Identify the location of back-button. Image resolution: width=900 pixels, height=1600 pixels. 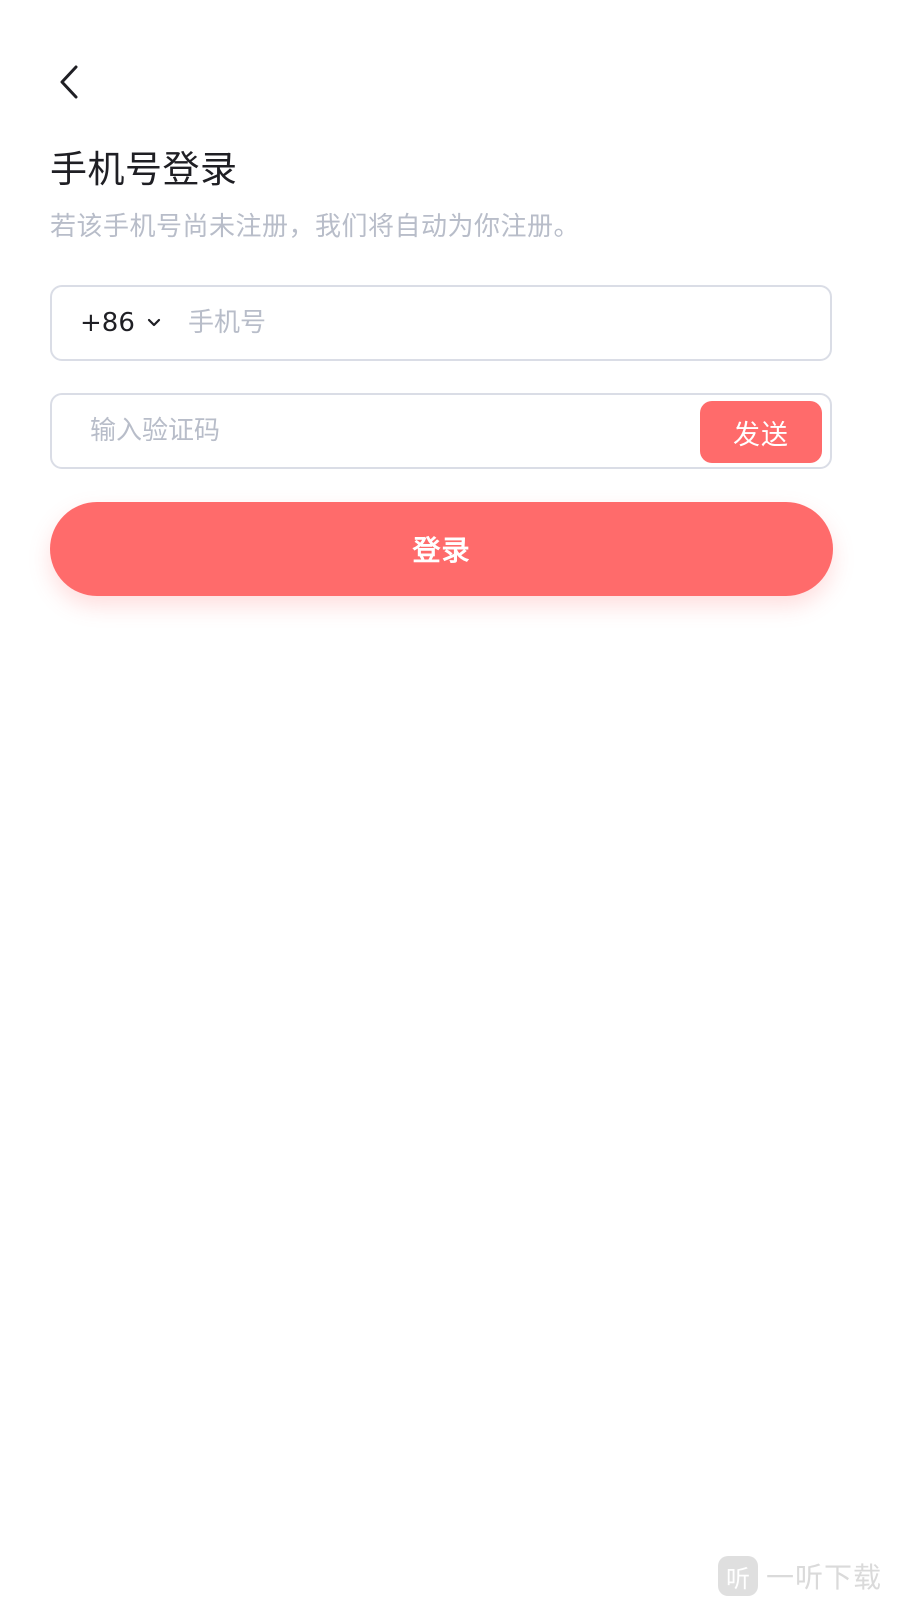
(68, 84).